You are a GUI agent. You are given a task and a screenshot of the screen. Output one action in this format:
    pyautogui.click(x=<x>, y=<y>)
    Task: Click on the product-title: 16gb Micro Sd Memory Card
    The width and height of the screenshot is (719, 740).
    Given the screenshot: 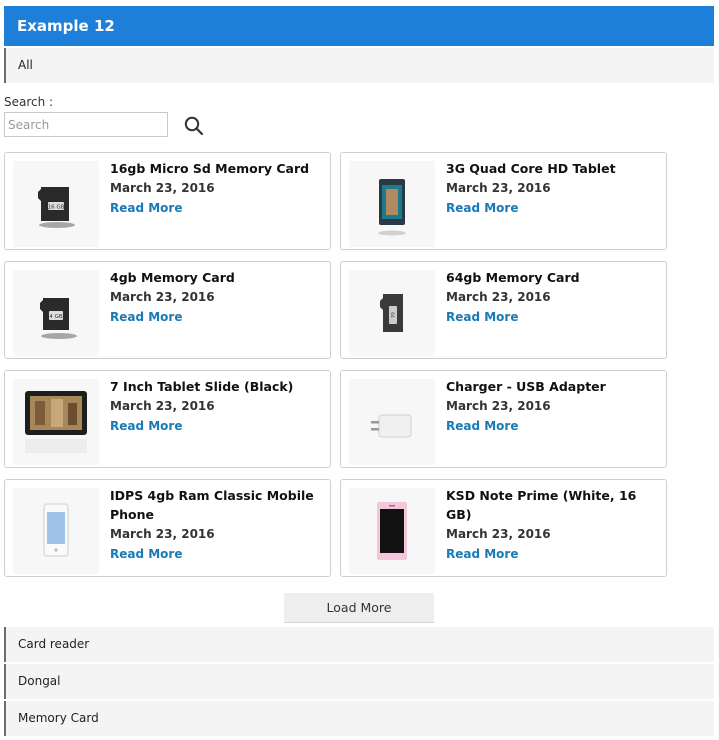 What is the action you would take?
    pyautogui.click(x=215, y=168)
    